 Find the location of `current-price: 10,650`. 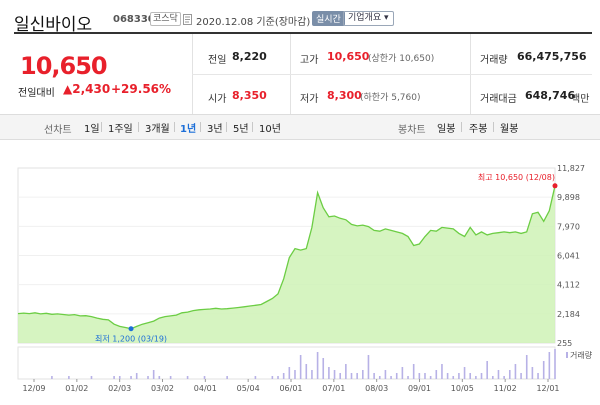

current-price: 10,650 is located at coordinates (64, 66).